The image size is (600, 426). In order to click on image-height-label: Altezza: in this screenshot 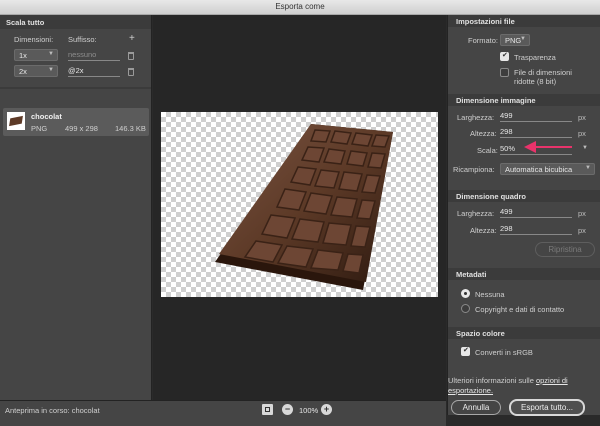, I will do `click(483, 133)`.